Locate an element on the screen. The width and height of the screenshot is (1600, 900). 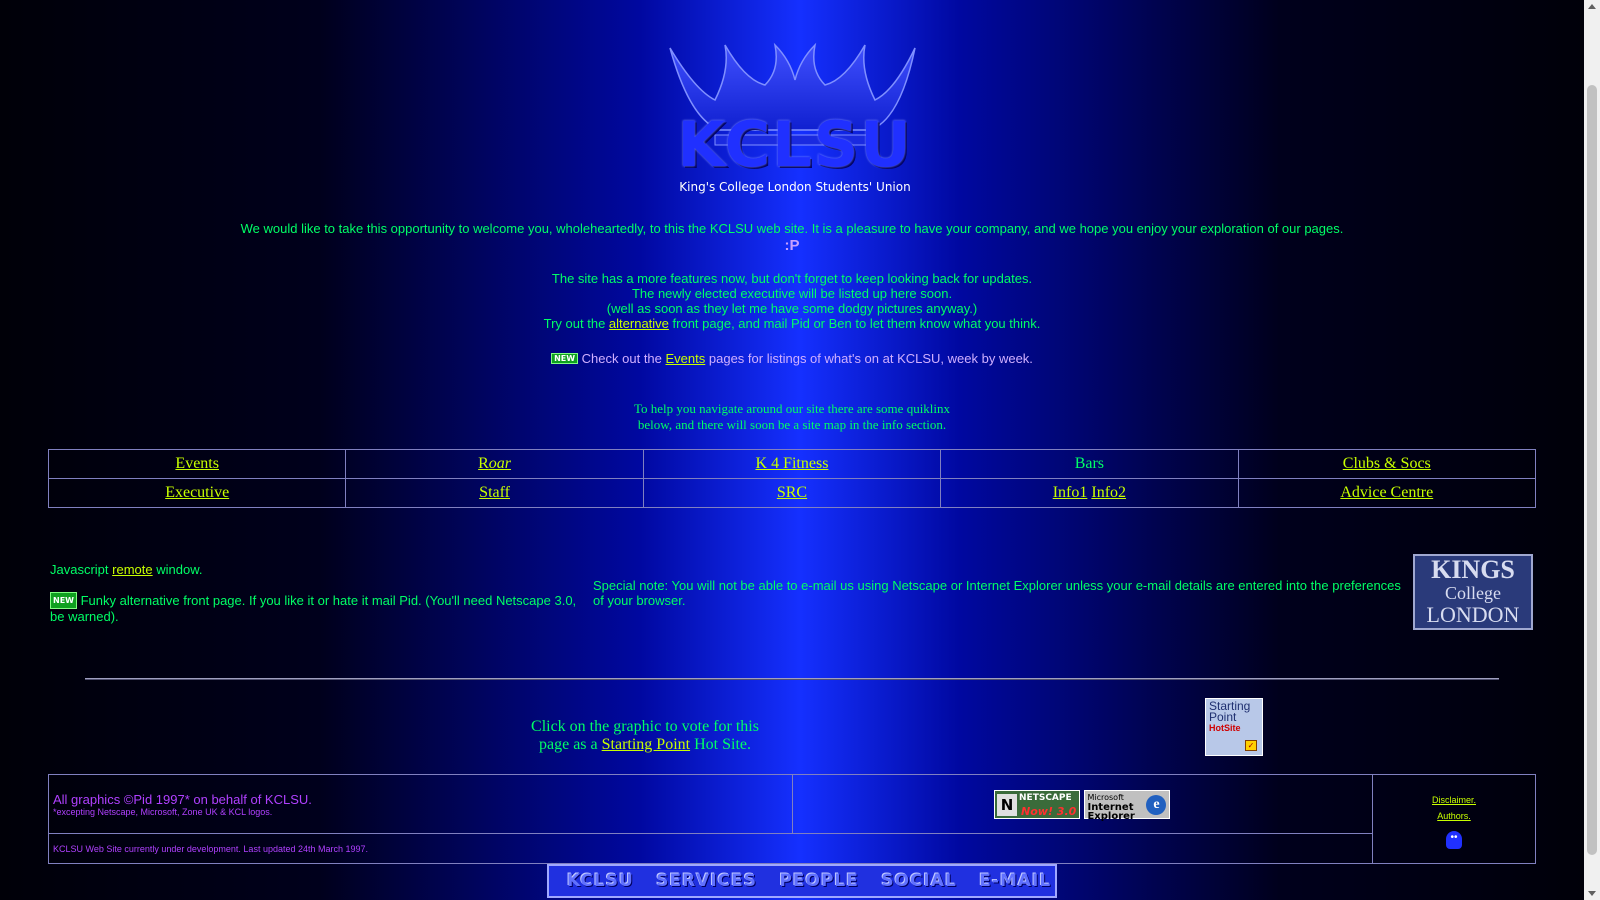
starting-point-link: Starting Point is located at coordinates (646, 744).